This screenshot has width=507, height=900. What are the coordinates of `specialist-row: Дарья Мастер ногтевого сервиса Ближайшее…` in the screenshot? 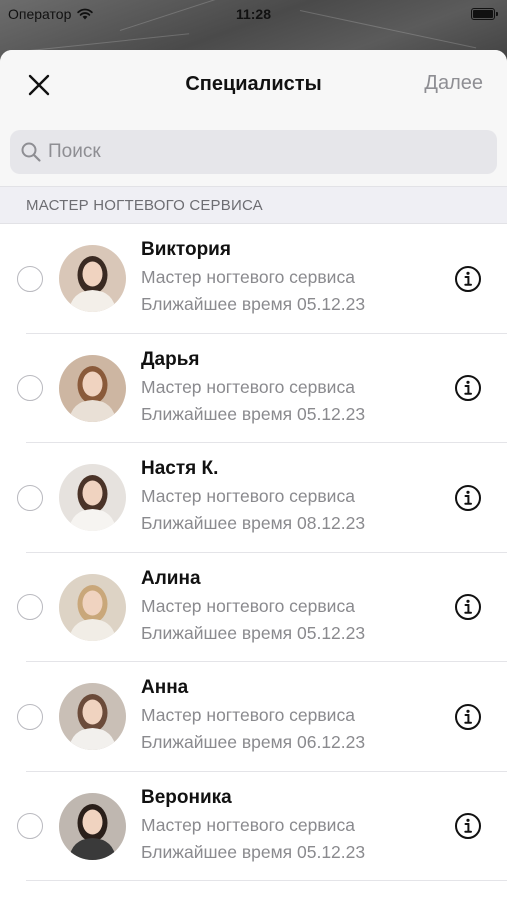 It's located at (253, 389).